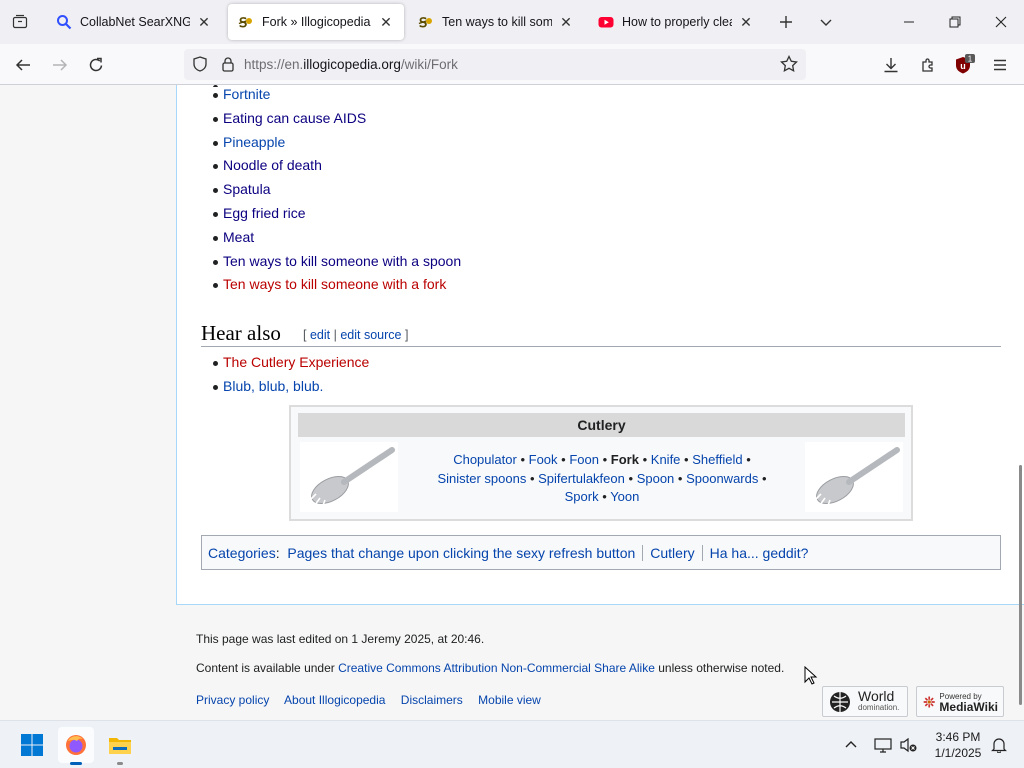 This screenshot has width=1024, height=768. Describe the element at coordinates (909, 745) in the screenshot. I see `volume-muted-icon` at that location.